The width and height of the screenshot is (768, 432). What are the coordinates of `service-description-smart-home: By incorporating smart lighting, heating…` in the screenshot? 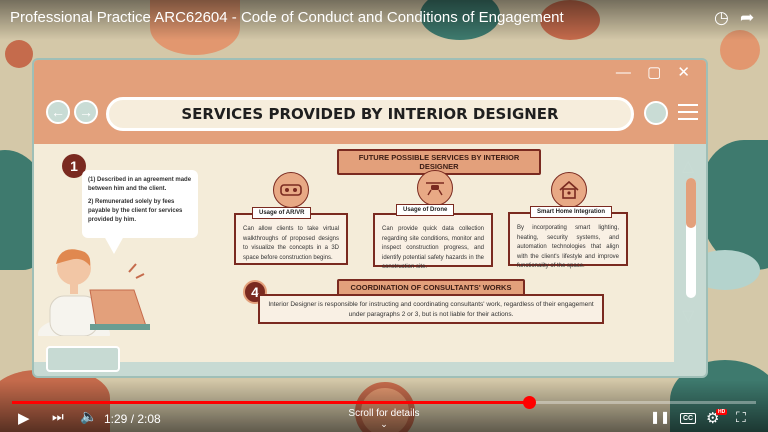 It's located at (568, 240).